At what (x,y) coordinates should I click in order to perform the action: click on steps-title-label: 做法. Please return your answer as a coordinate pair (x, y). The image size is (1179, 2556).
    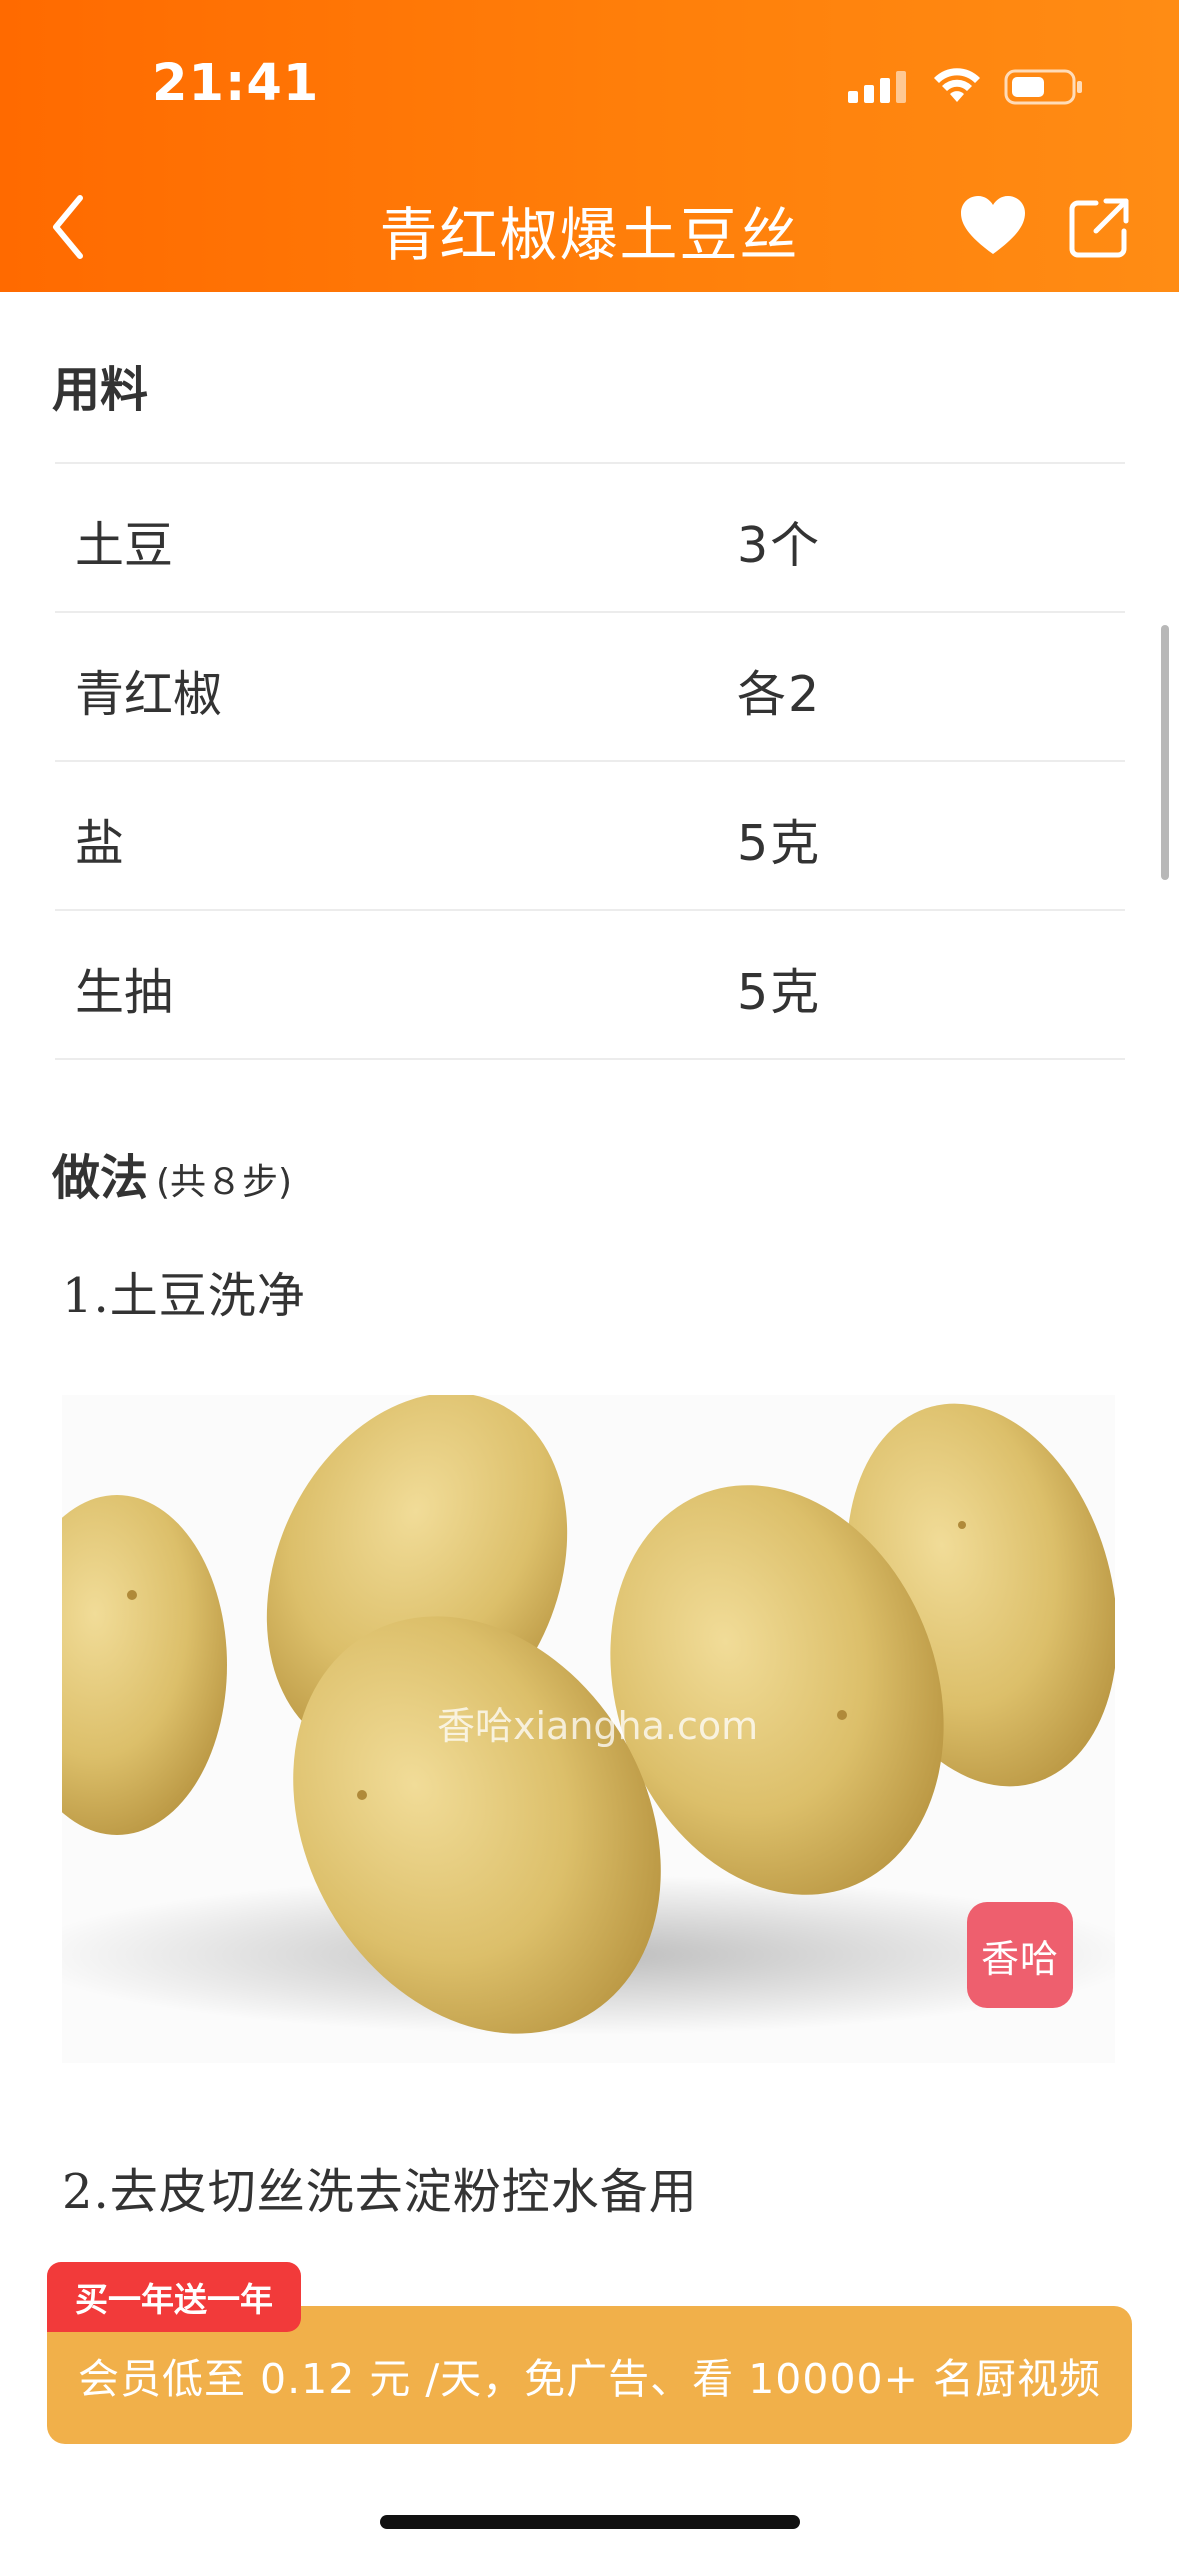
    Looking at the image, I should click on (100, 1178).